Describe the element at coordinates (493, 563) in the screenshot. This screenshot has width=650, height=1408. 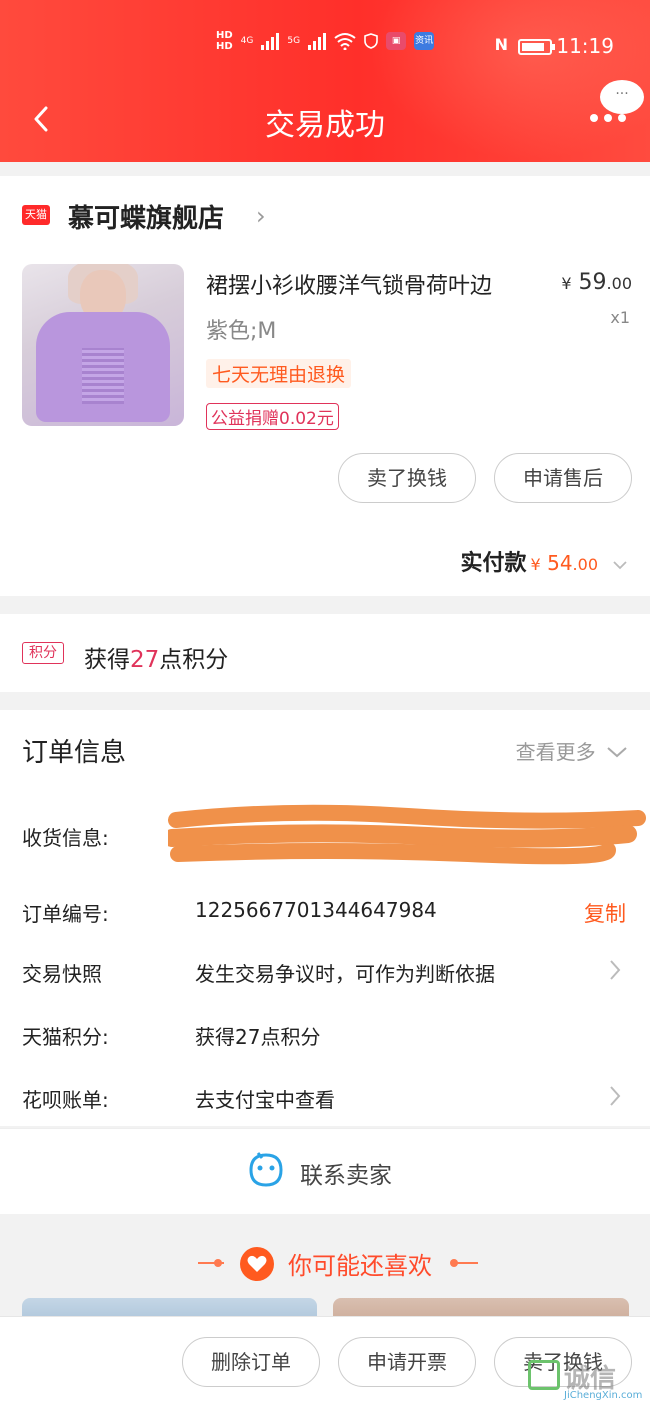
I see `paid-label: 实付款` at that location.